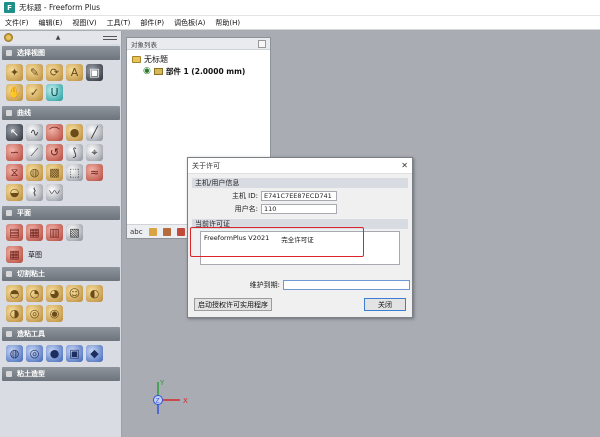 The width and height of the screenshot is (600, 437). What do you see at coordinates (61, 334) in the screenshot?
I see `section-clay-tools: 造粘工具` at bounding box center [61, 334].